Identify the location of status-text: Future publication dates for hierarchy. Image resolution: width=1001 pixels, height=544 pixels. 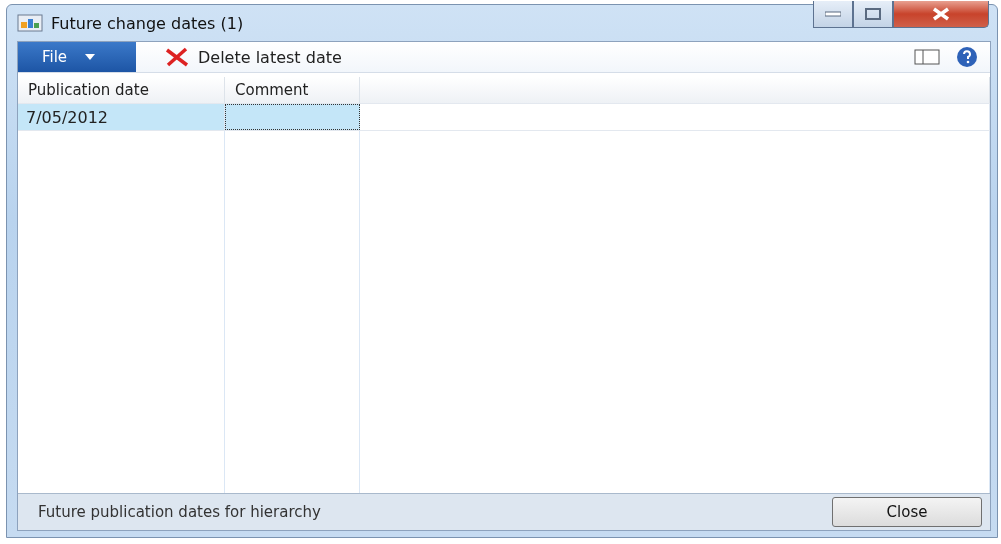
(180, 512).